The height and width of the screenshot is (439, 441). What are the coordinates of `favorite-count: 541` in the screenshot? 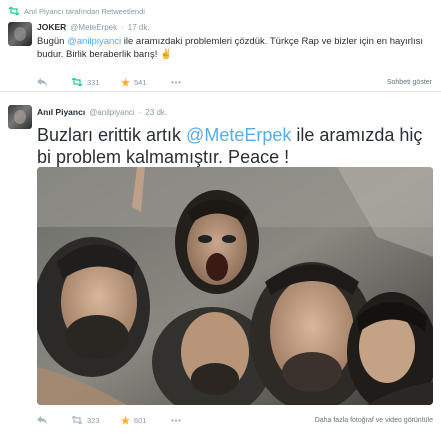 It's located at (140, 82).